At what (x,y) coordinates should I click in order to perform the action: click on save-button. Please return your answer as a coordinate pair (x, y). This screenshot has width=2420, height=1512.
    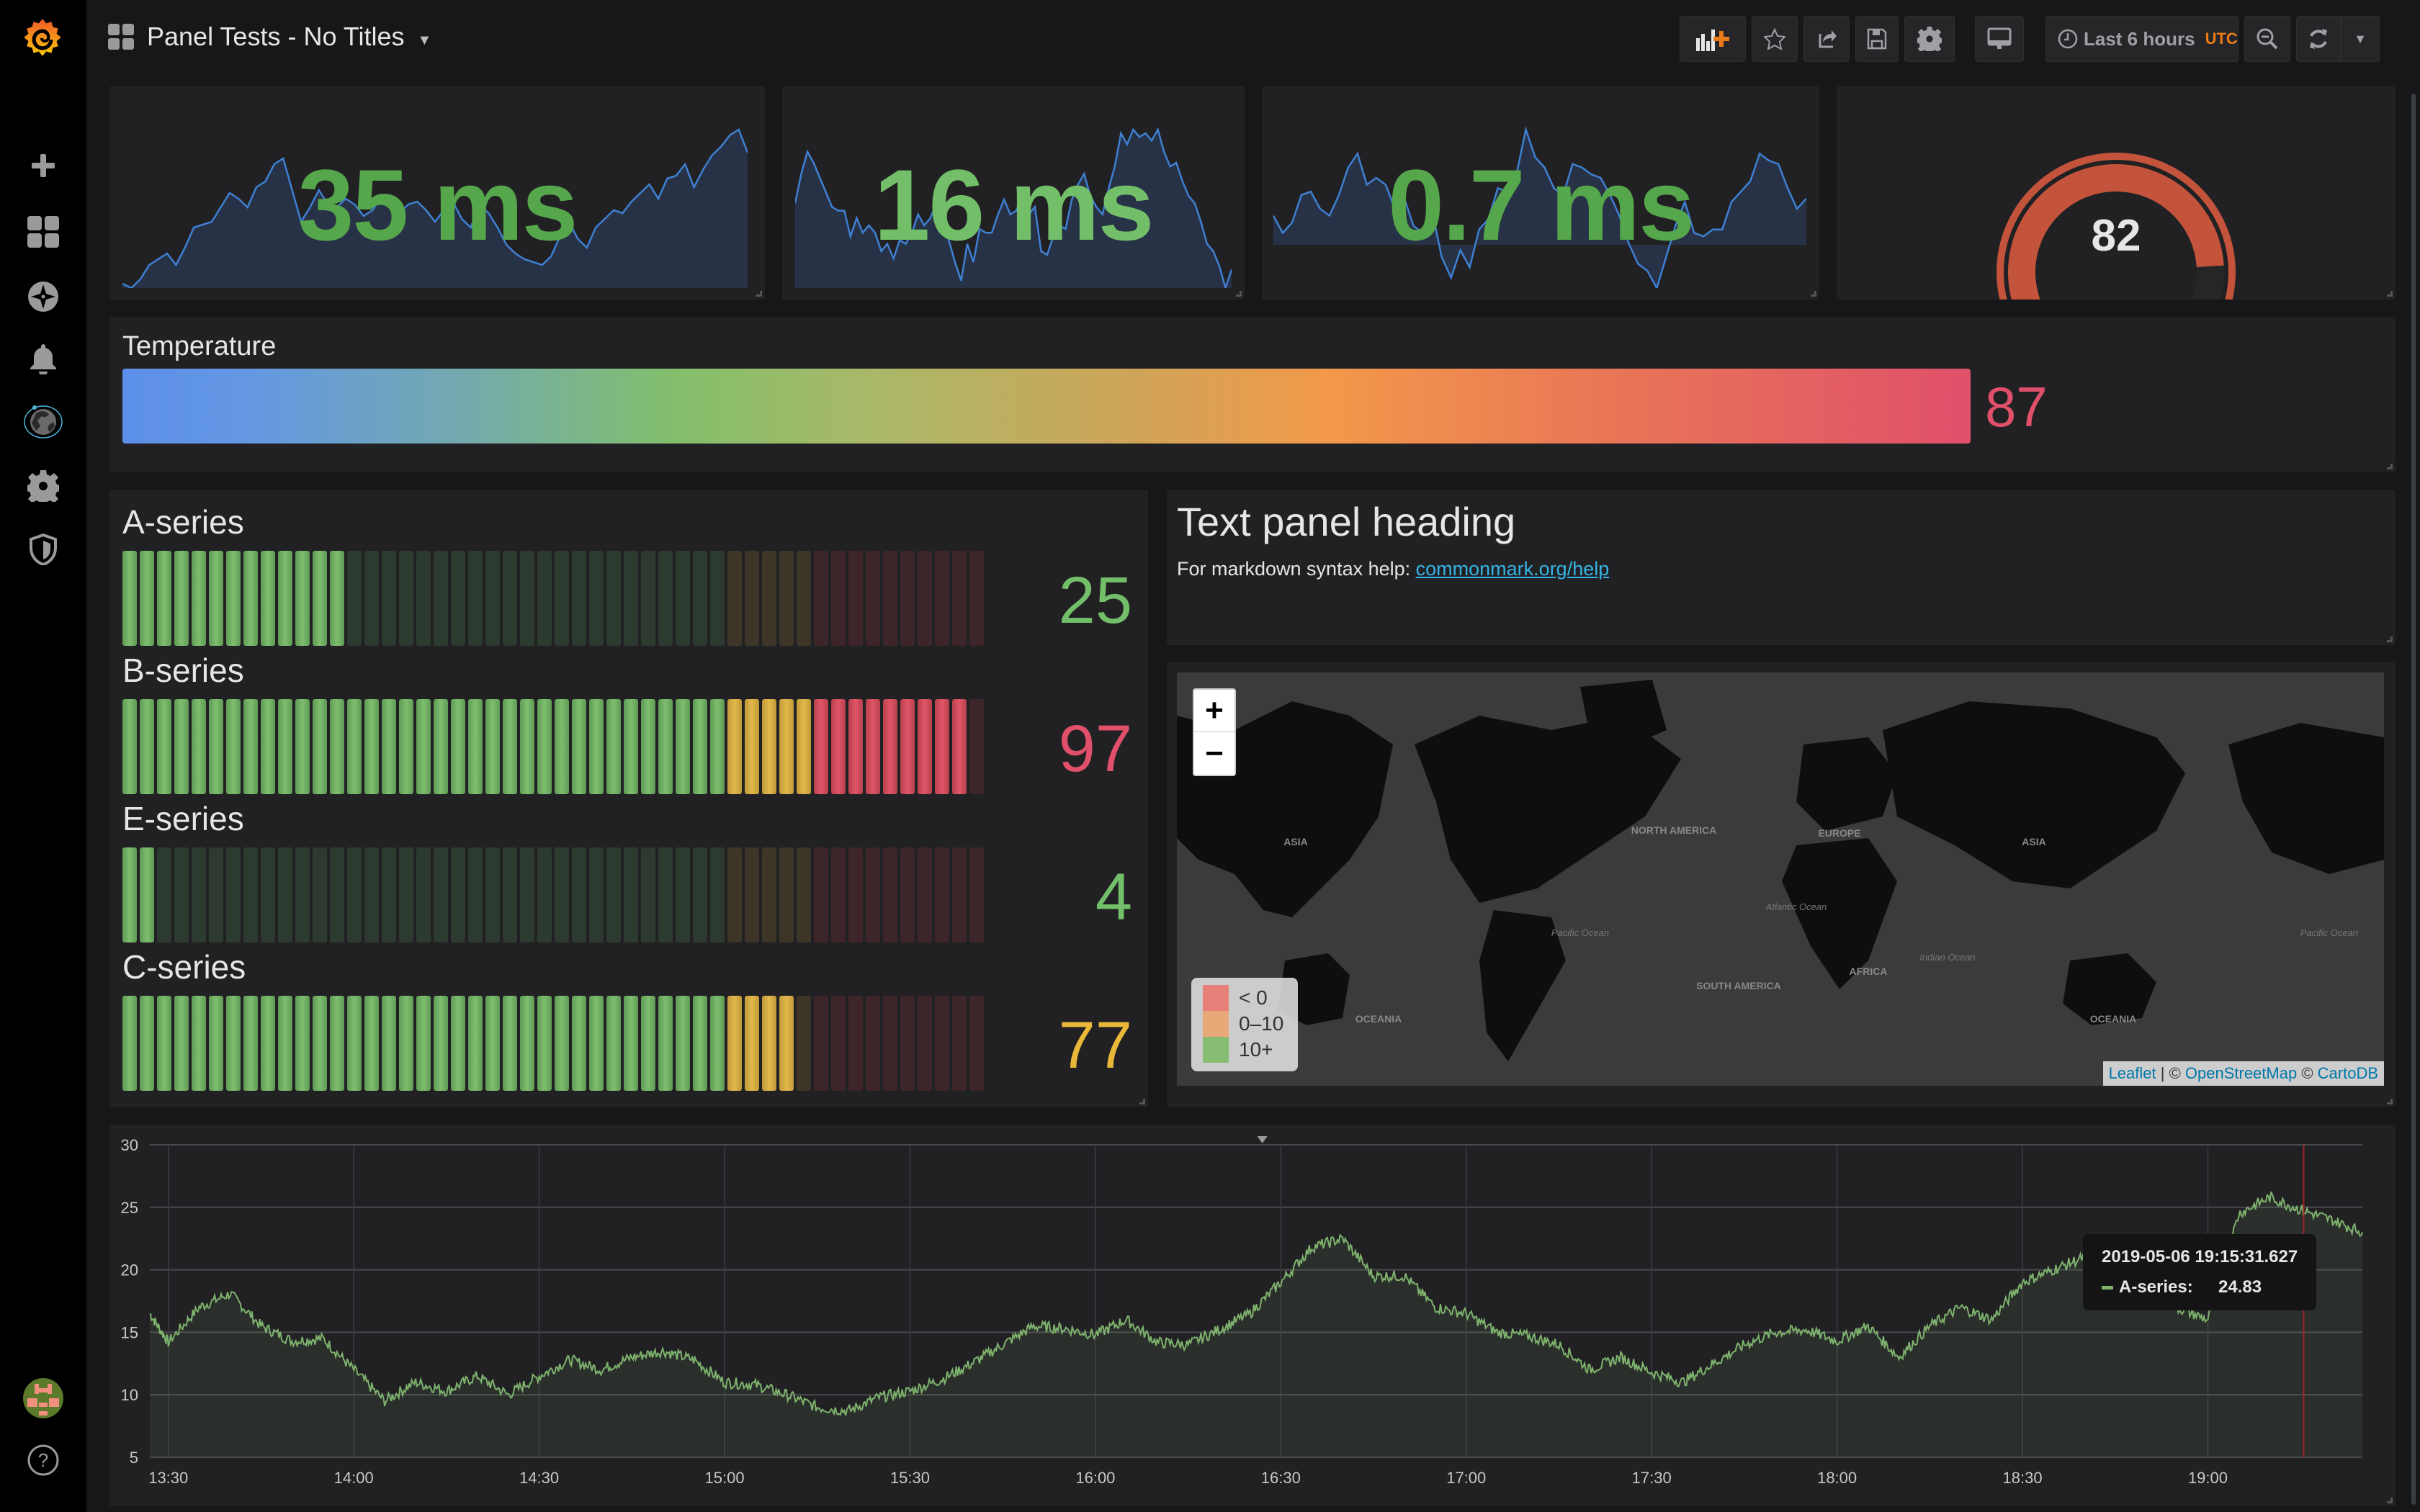
    Looking at the image, I should click on (1877, 39).